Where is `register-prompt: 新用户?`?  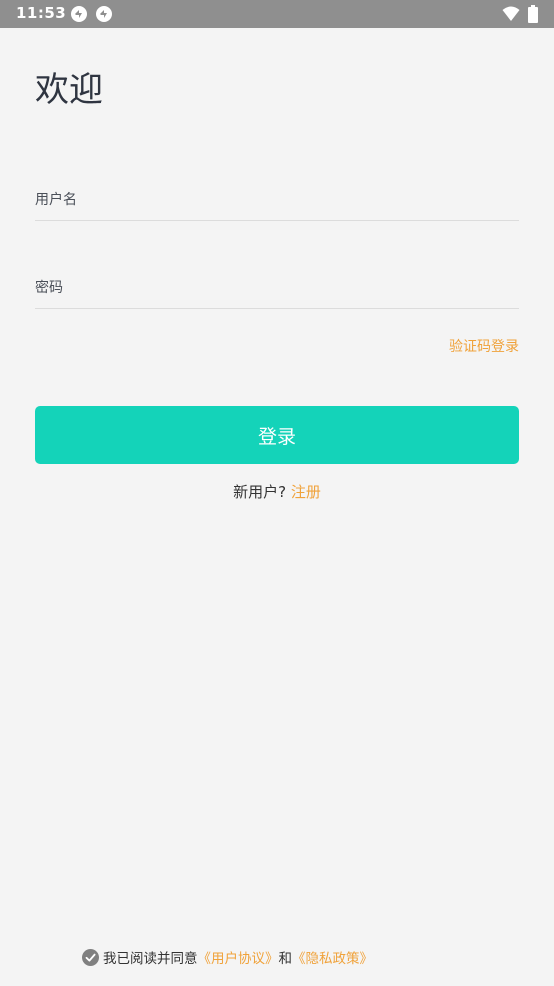 register-prompt: 新用户? is located at coordinates (260, 492).